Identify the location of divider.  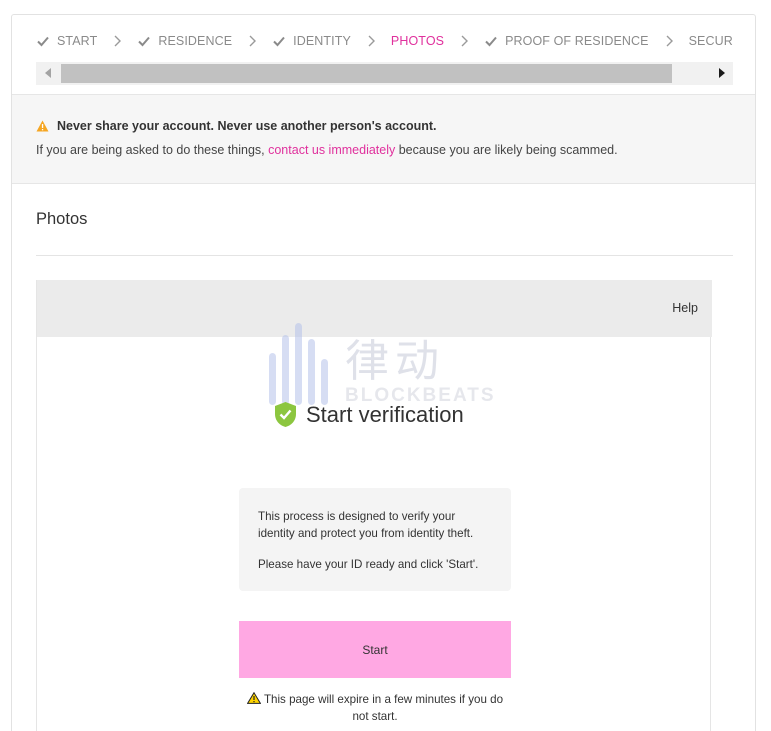
(384, 255).